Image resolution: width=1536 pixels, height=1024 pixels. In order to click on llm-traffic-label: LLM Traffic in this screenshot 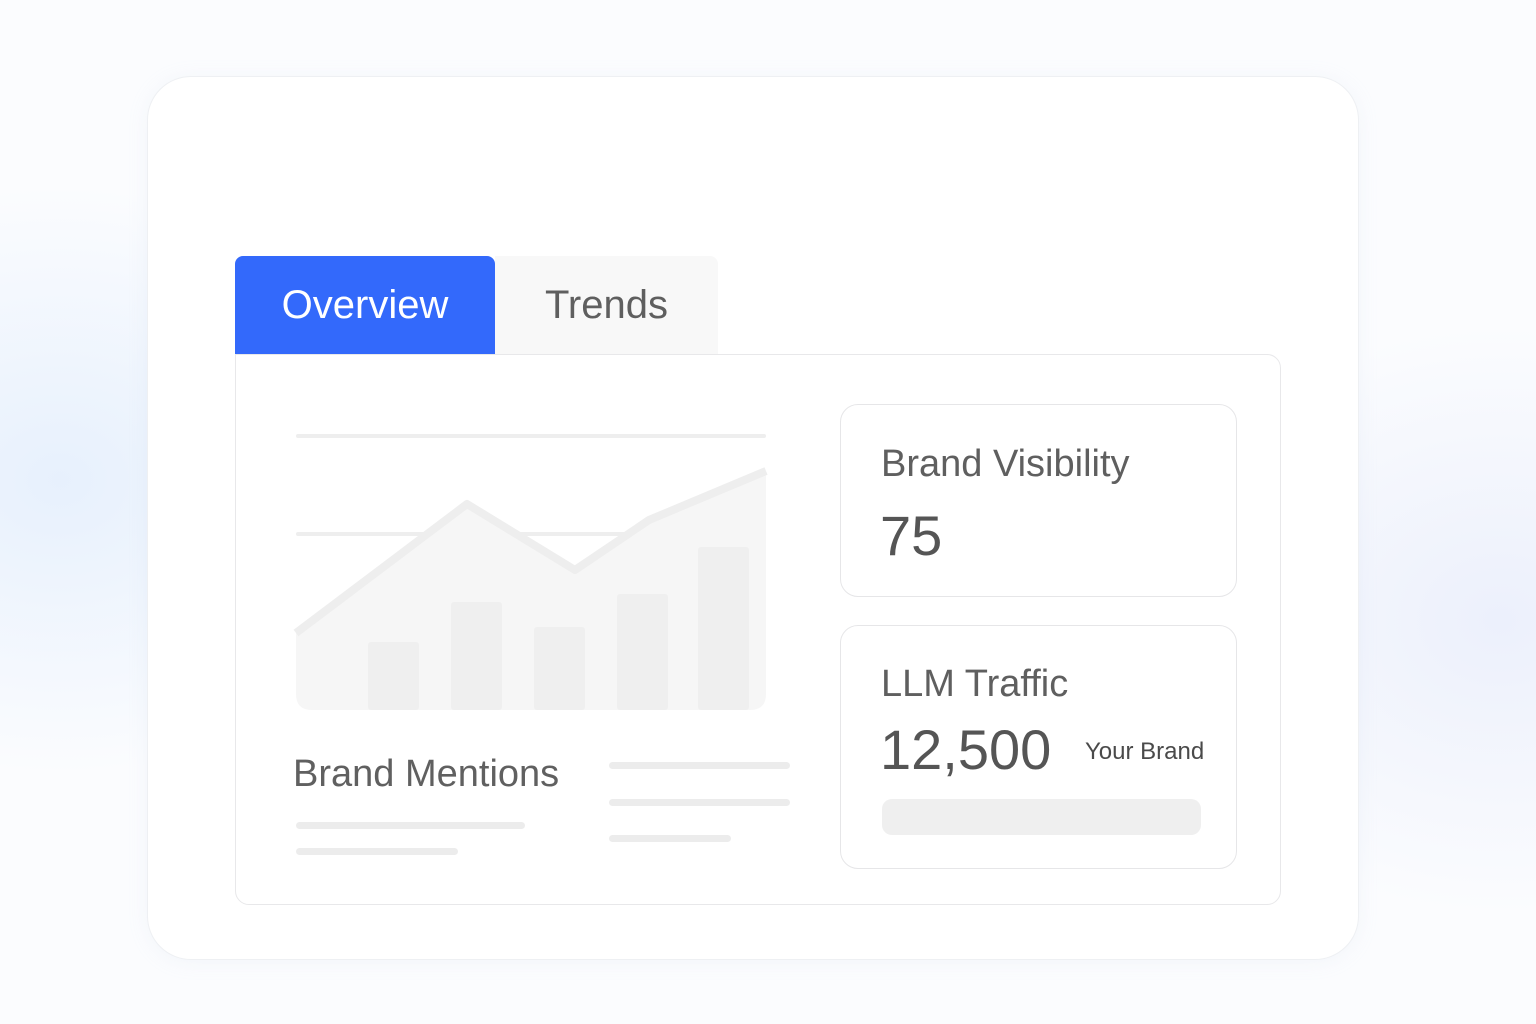, I will do `click(975, 684)`.